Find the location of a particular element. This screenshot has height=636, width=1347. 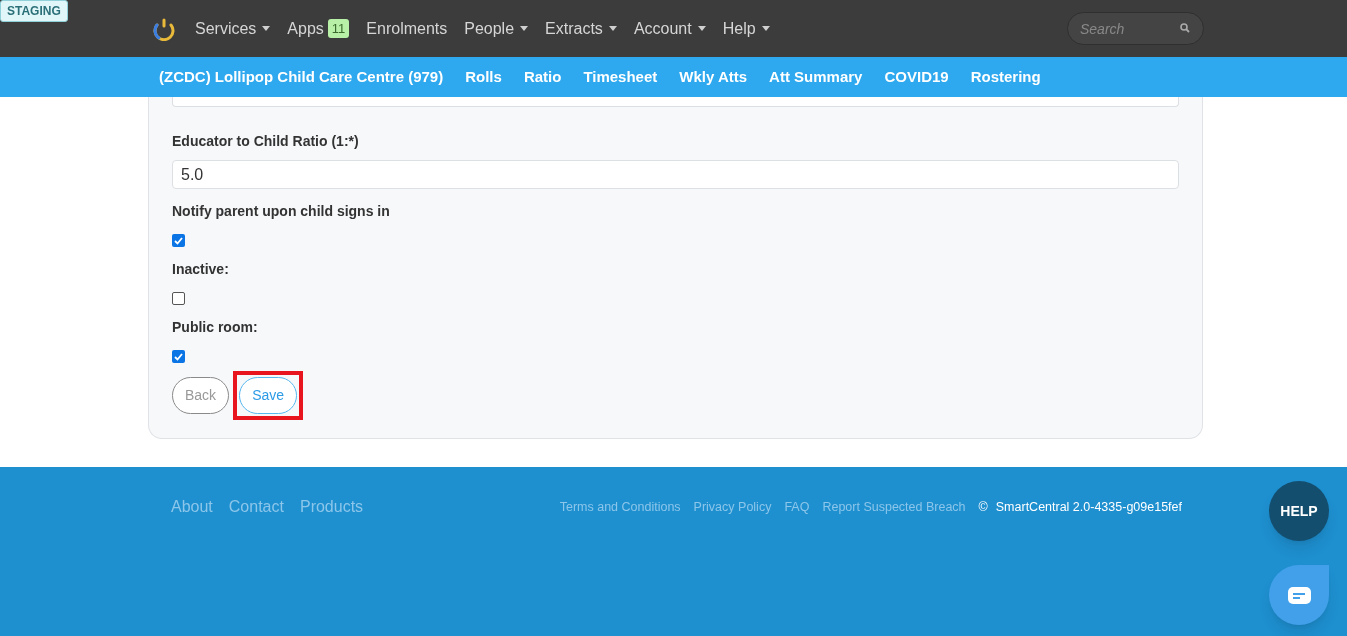

nav-link: Services is located at coordinates (233, 28).